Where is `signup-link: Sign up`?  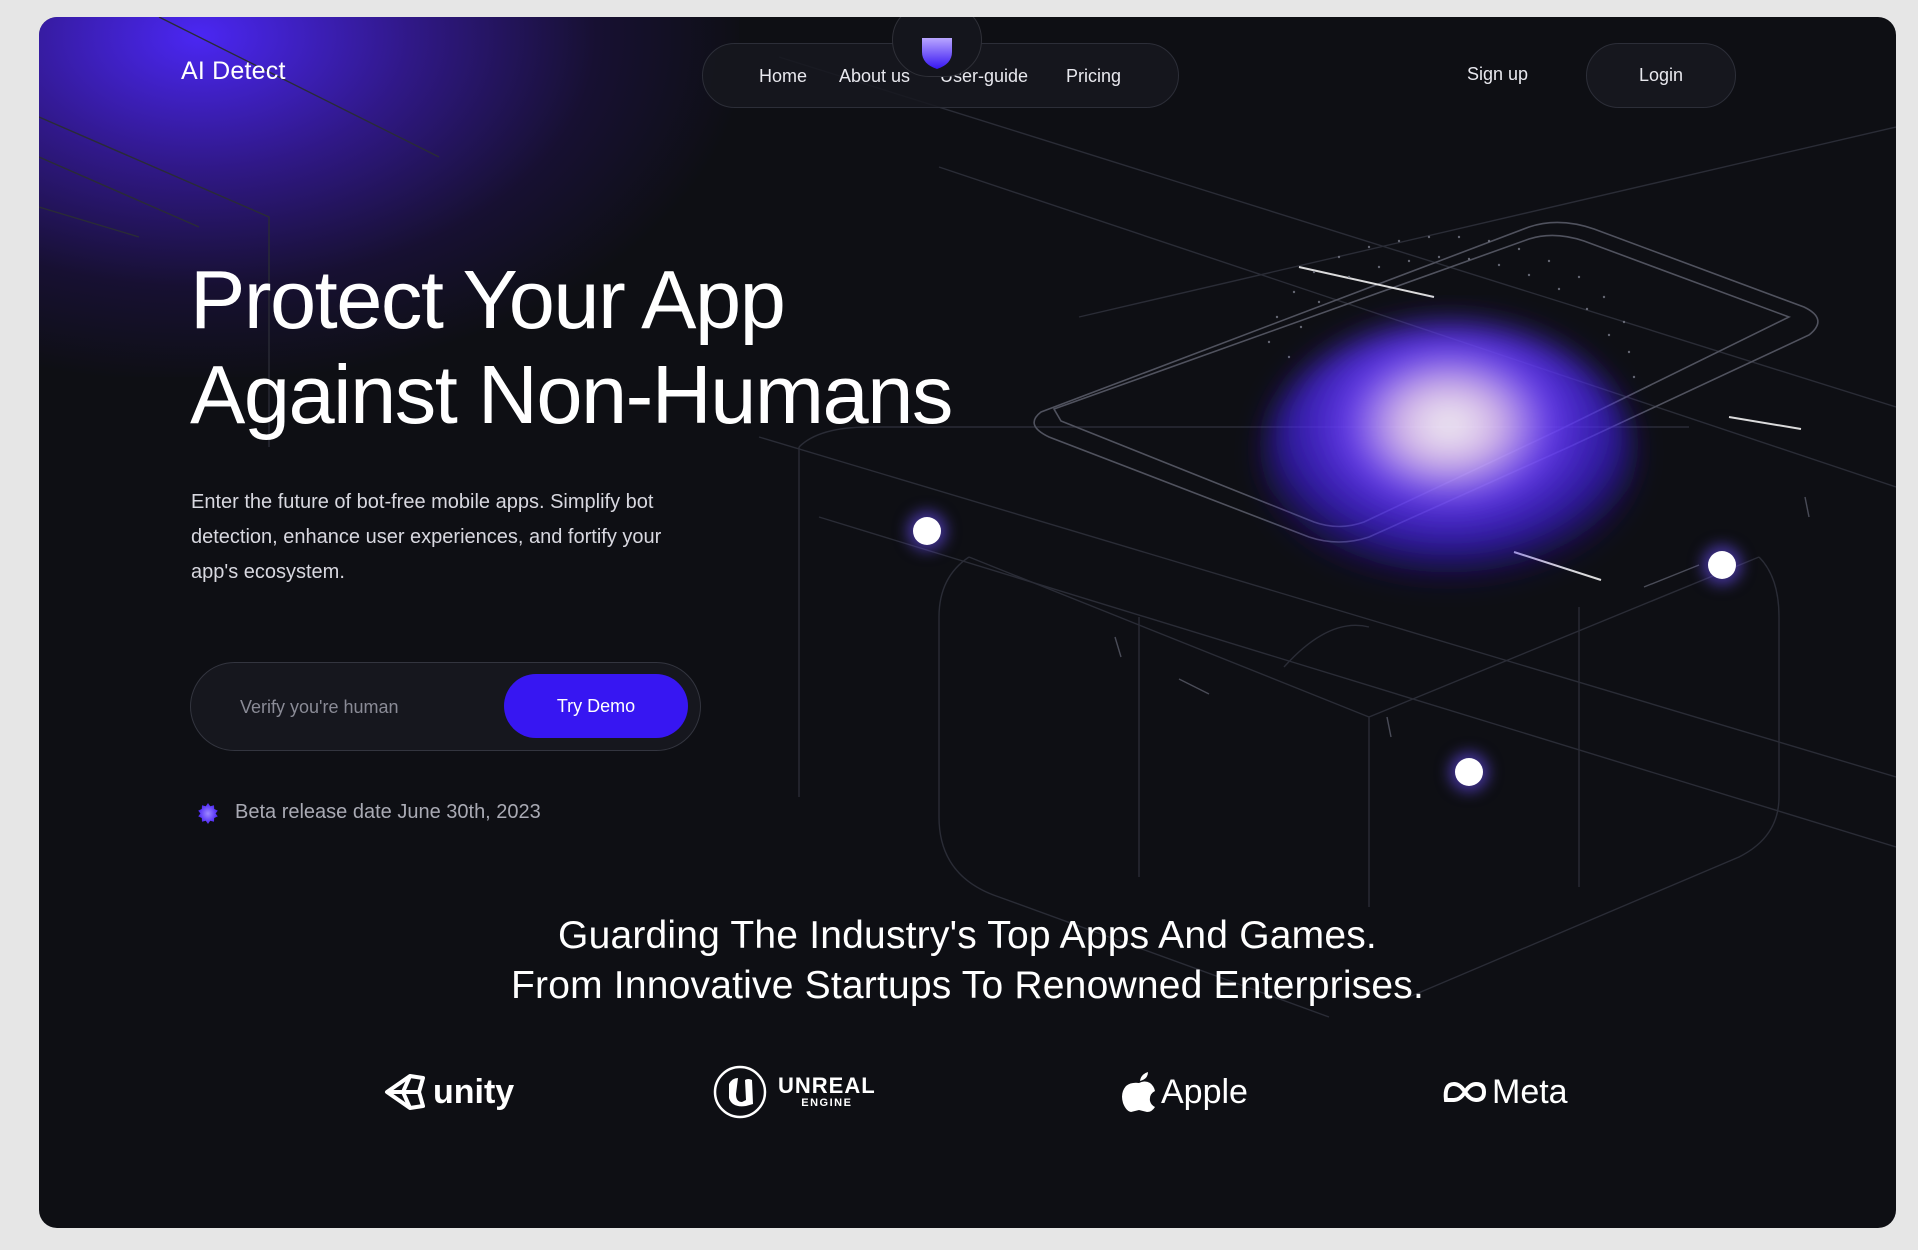 signup-link: Sign up is located at coordinates (1497, 74).